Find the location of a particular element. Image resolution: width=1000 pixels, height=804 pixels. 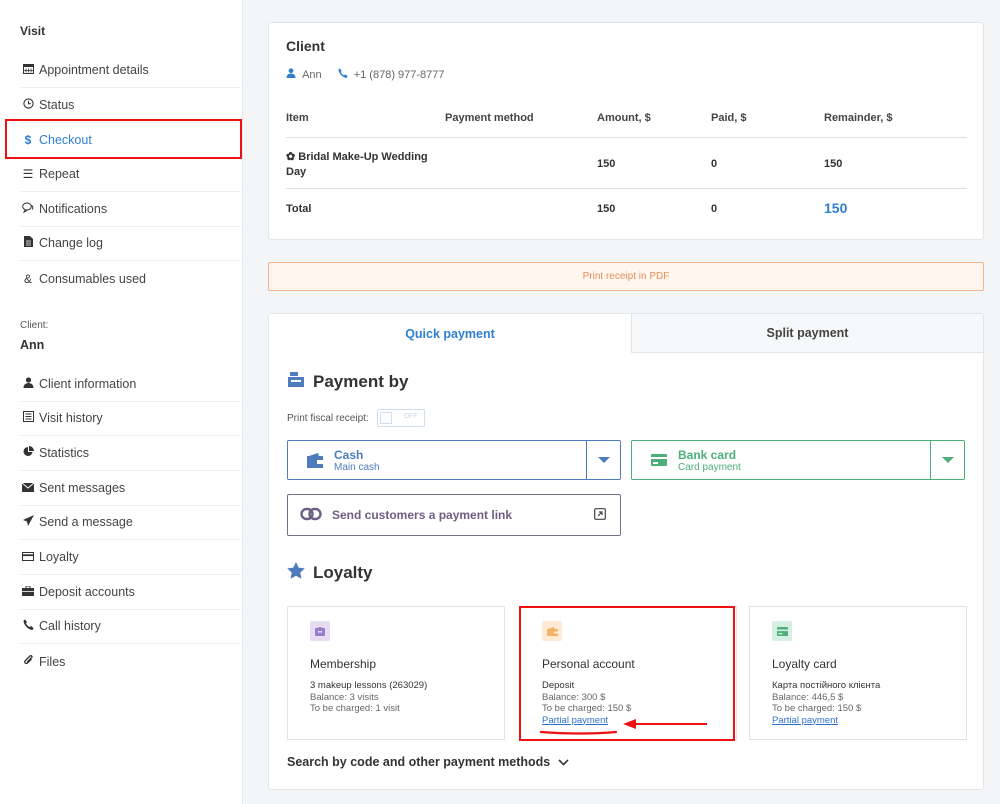

sidebar-item-loyalty: Loyalty is located at coordinates (130, 557).